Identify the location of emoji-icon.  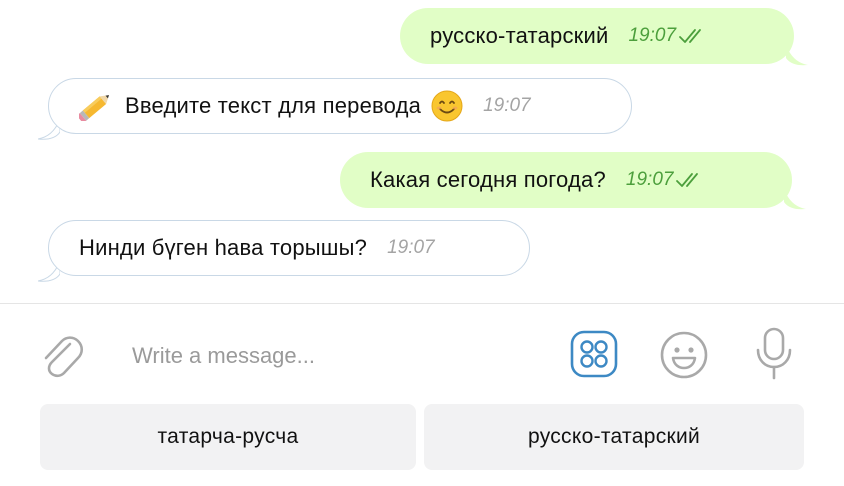
(684, 355).